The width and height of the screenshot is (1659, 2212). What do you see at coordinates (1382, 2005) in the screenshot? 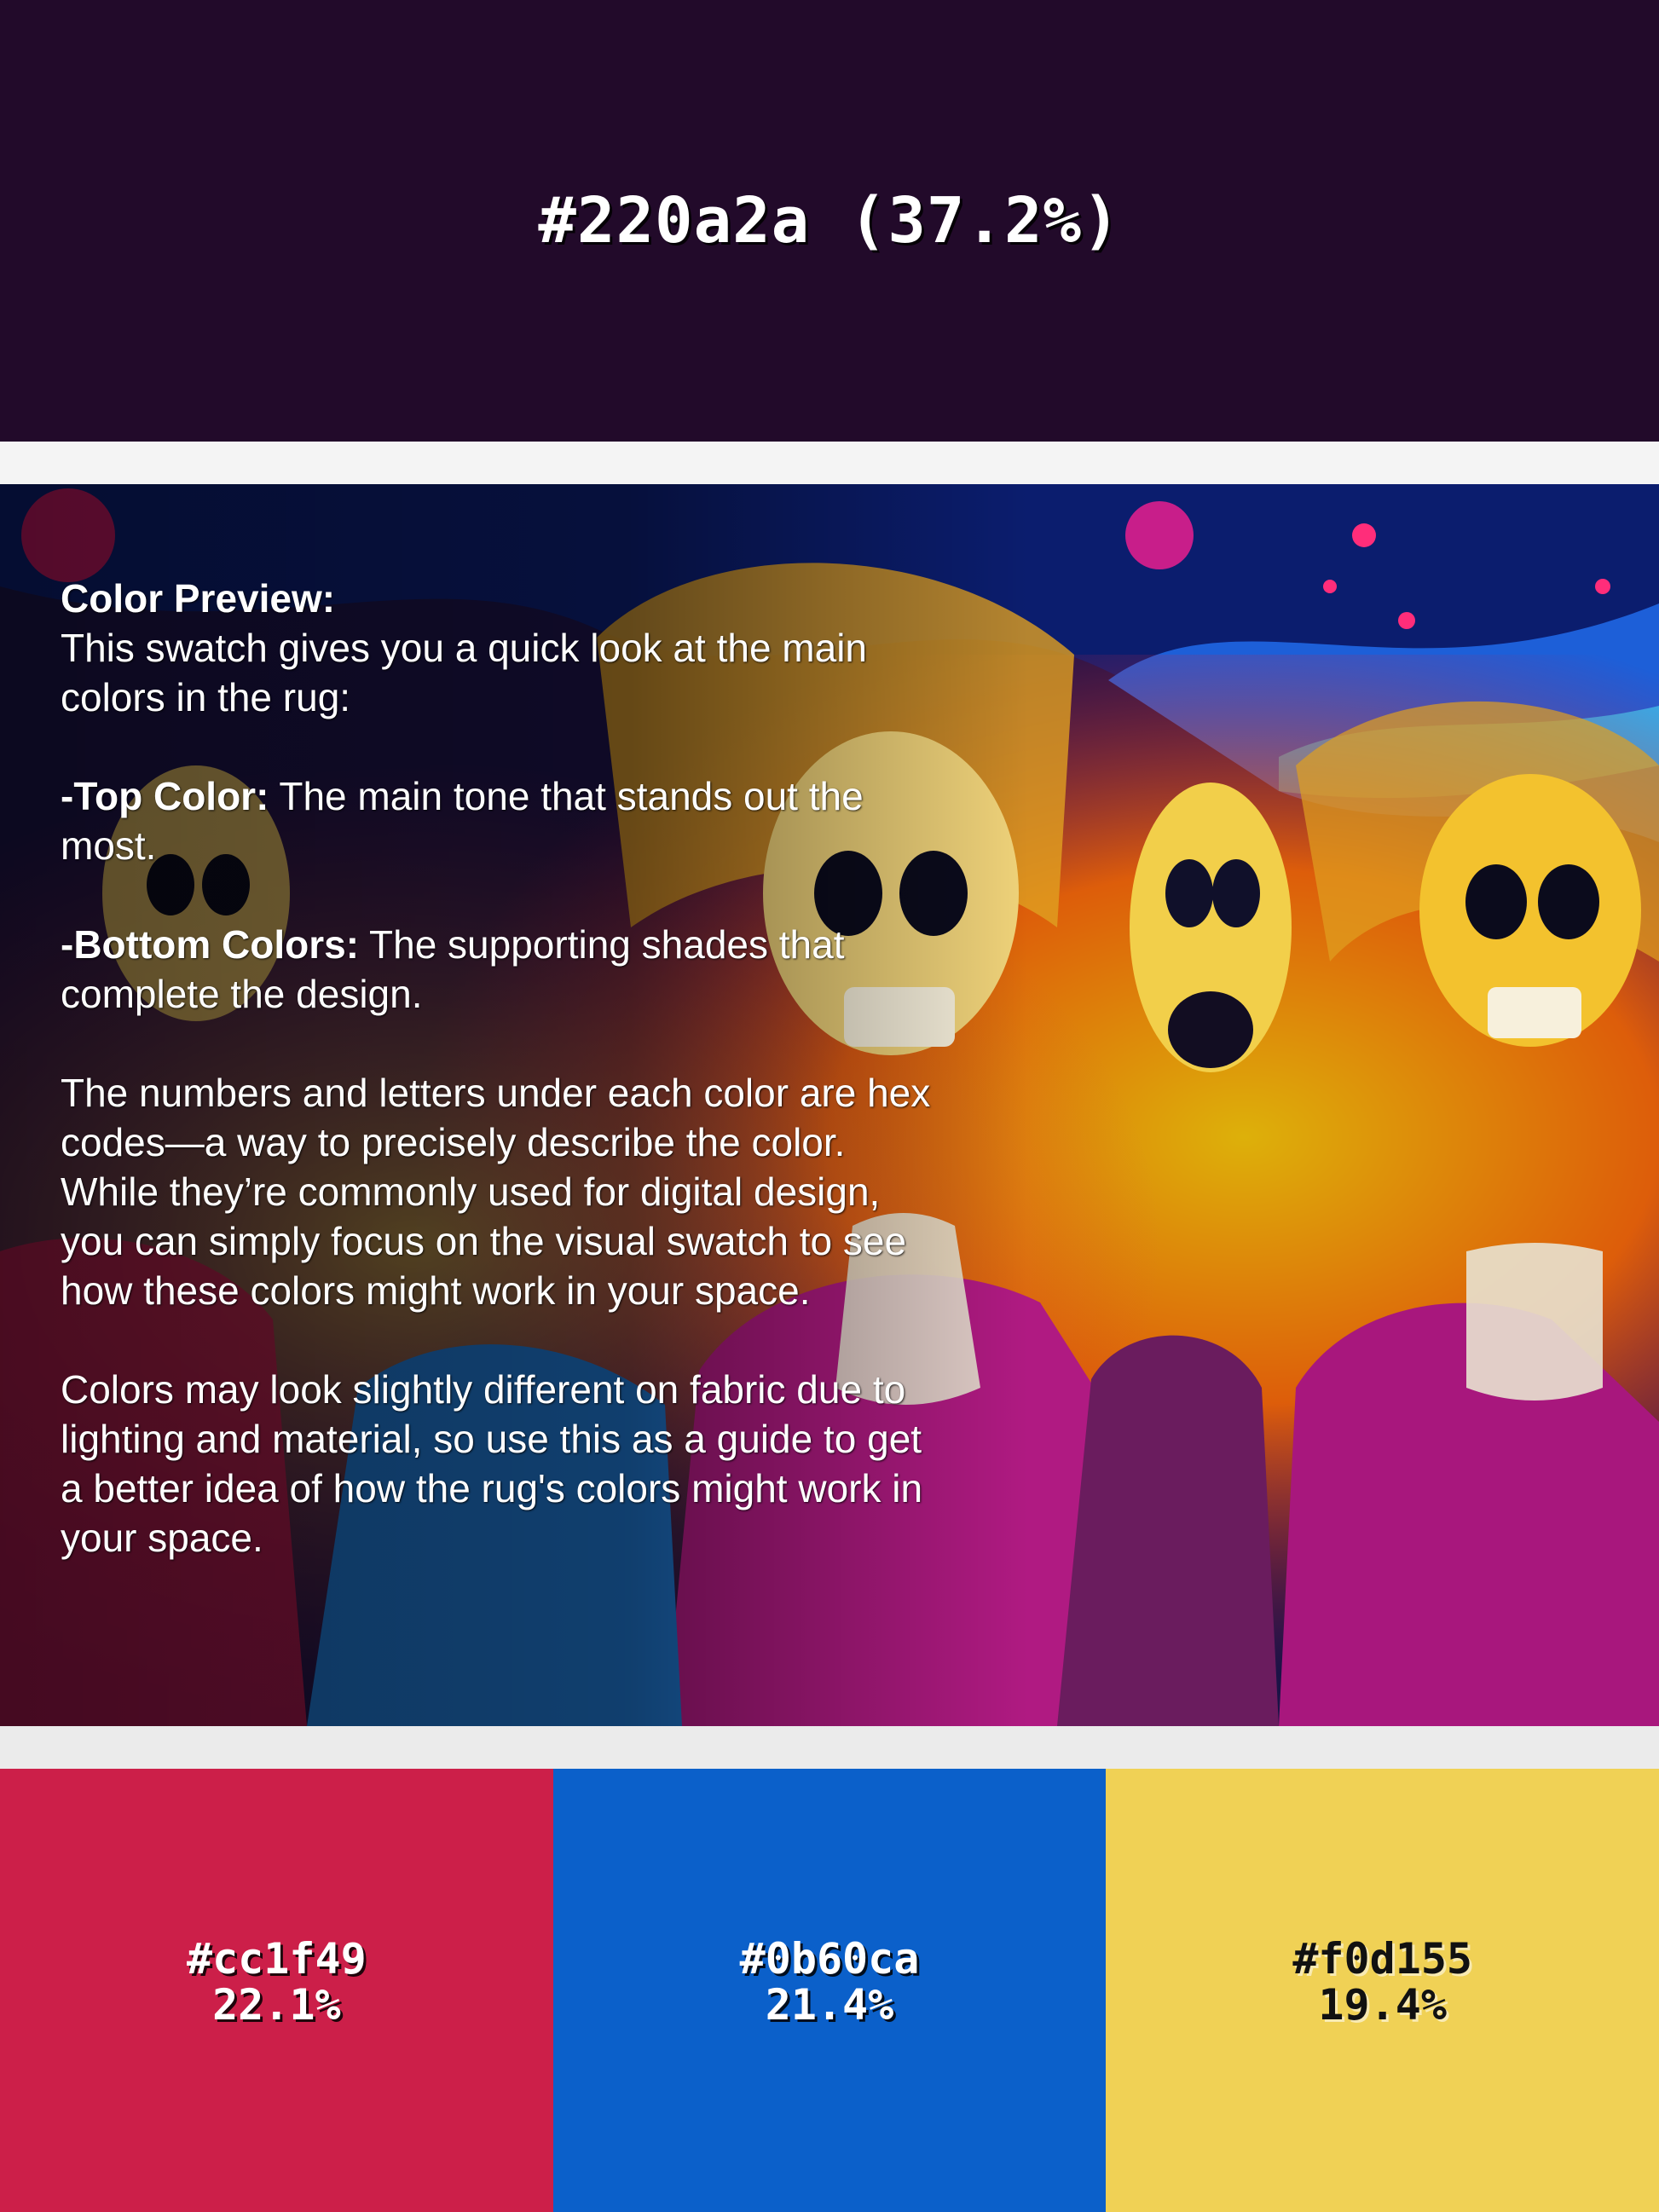
I see `swatch-percentage: 19.4%` at bounding box center [1382, 2005].